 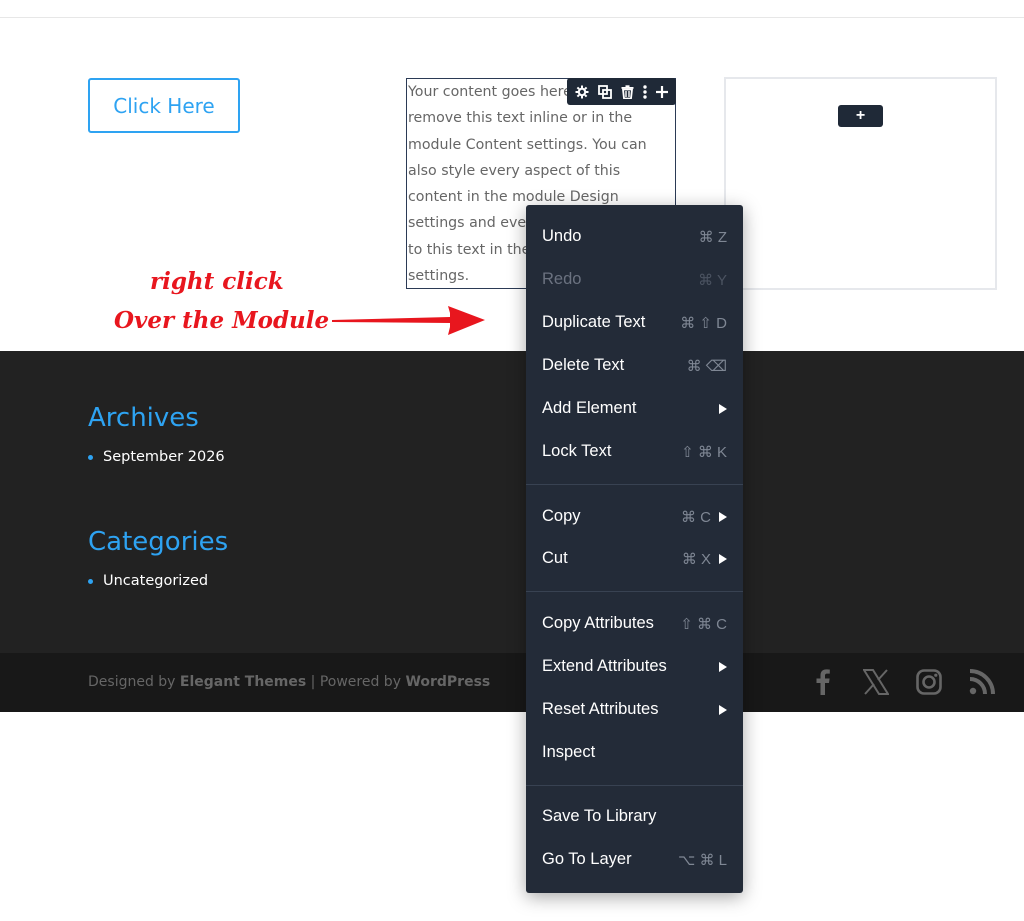 What do you see at coordinates (562, 236) in the screenshot?
I see `menu-label: Undo` at bounding box center [562, 236].